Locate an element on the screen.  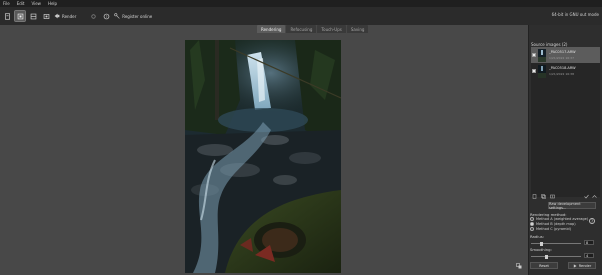
method-a-option: Method A (weighted average) is located at coordinates (559, 219).